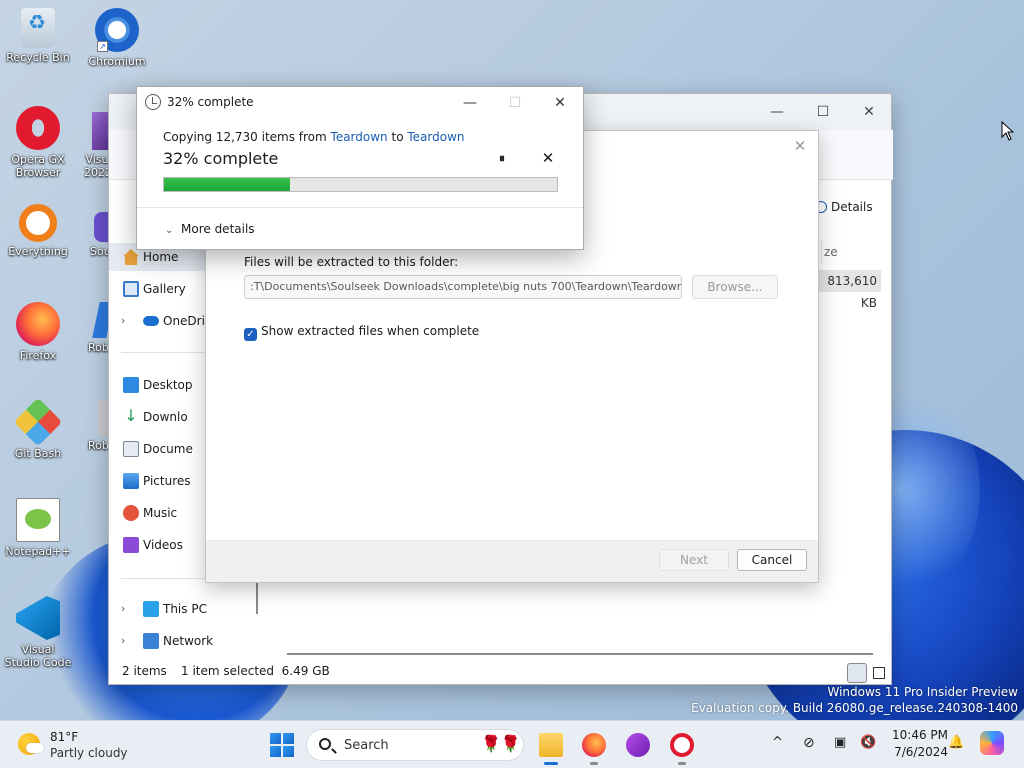 The height and width of the screenshot is (768, 1024). Describe the element at coordinates (164, 289) in the screenshot. I see `nav-item-label: Gallery` at that location.